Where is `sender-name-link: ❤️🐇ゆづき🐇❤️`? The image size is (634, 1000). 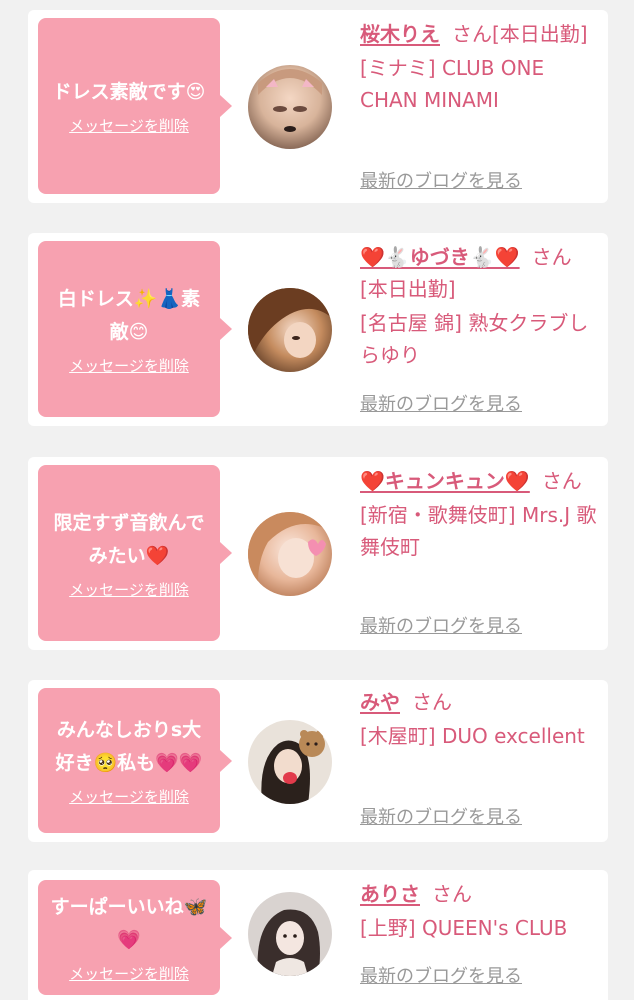 sender-name-link: ❤️🐇ゆづき🐇❤️ is located at coordinates (440, 257).